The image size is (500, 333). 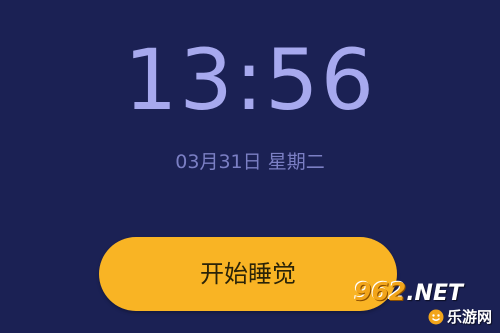 I want to click on watermark-number: 962, so click(x=380, y=291).